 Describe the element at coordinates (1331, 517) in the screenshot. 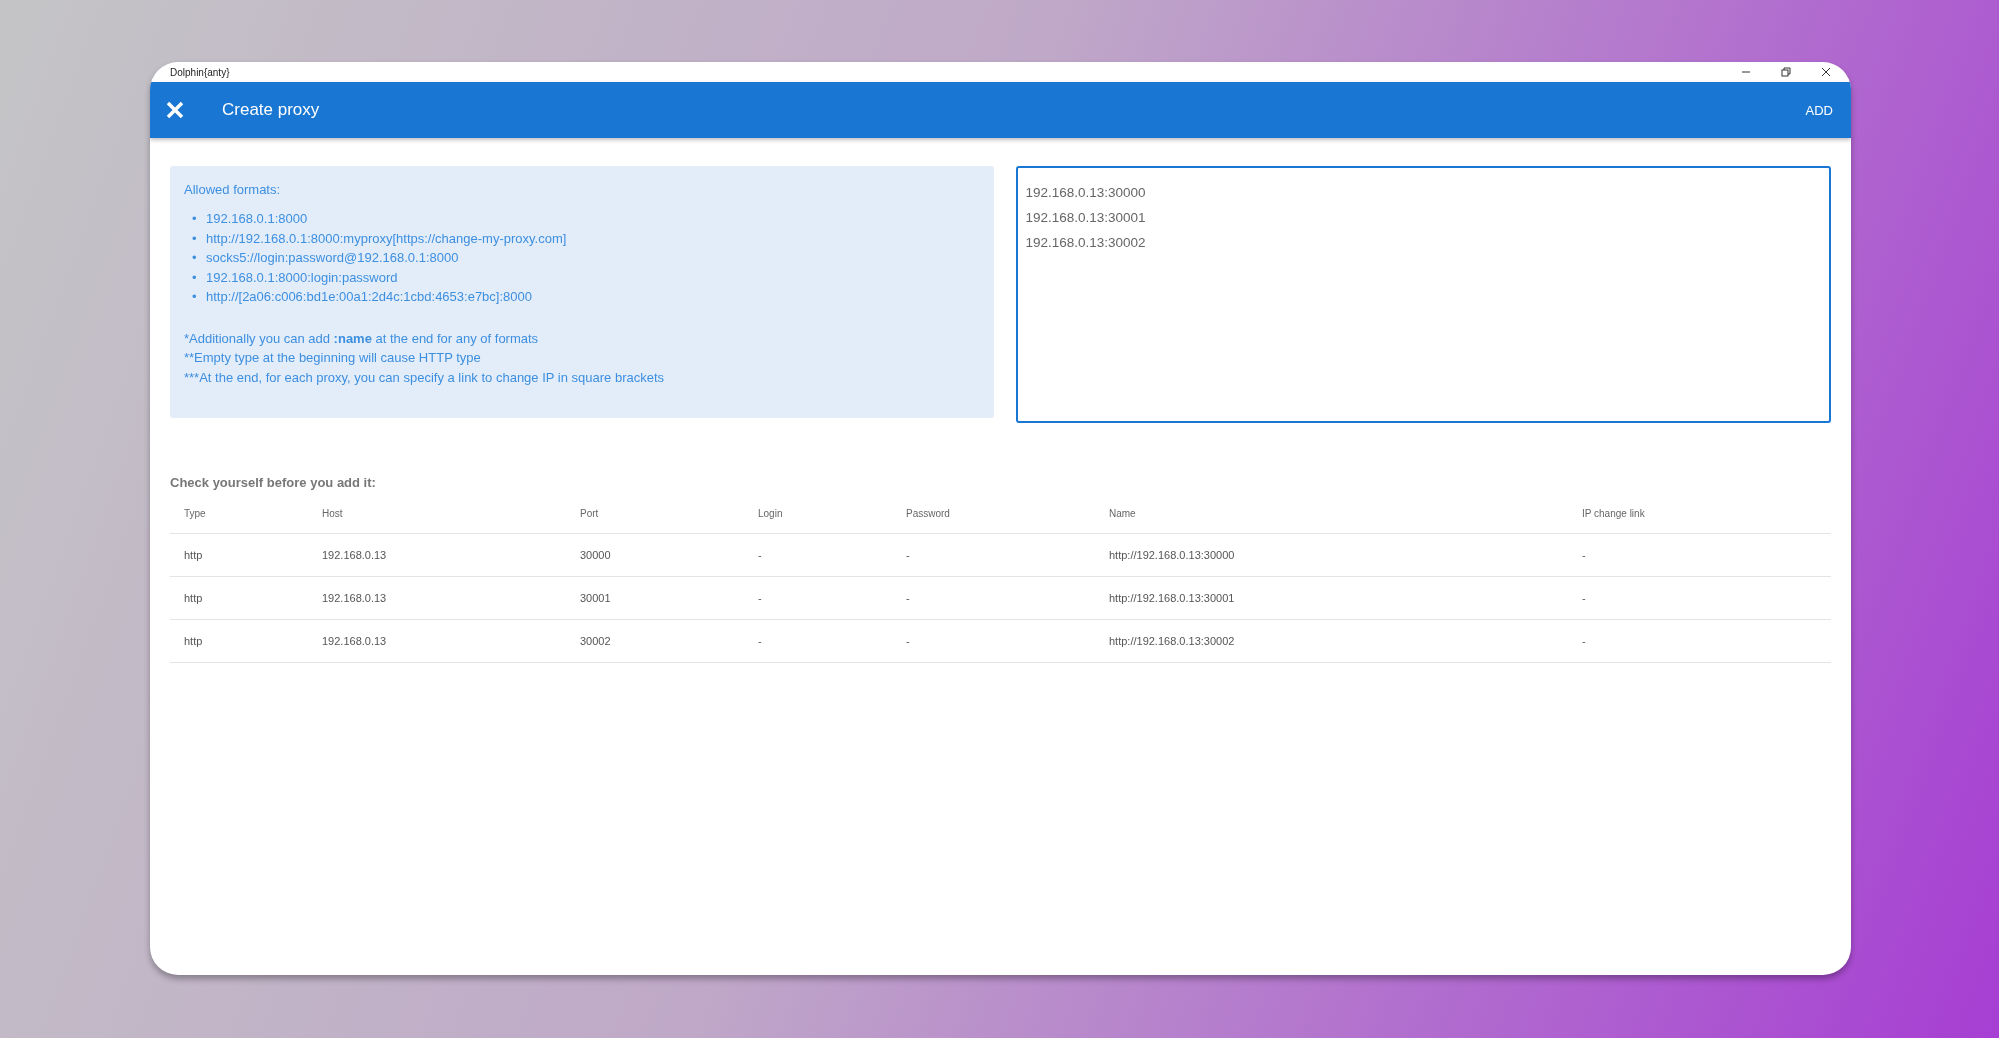

I see `column-header: Name` at that location.